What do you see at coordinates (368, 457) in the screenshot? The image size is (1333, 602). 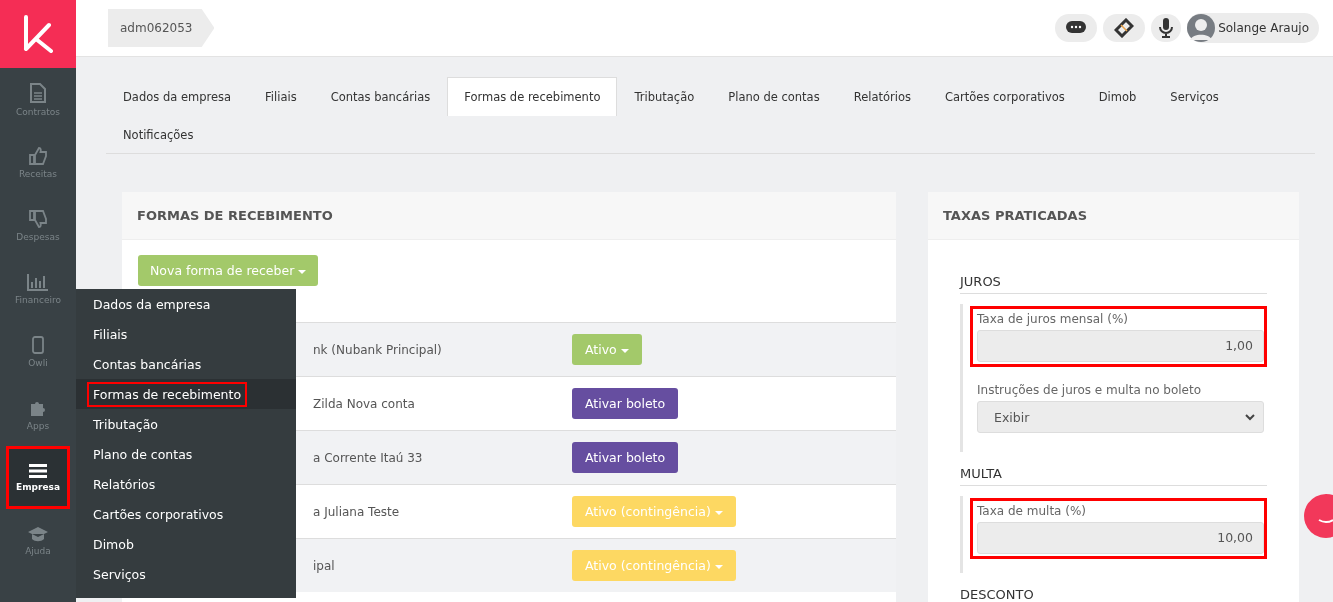 I see `table-cell-text: a Corrente Itaú 33` at bounding box center [368, 457].